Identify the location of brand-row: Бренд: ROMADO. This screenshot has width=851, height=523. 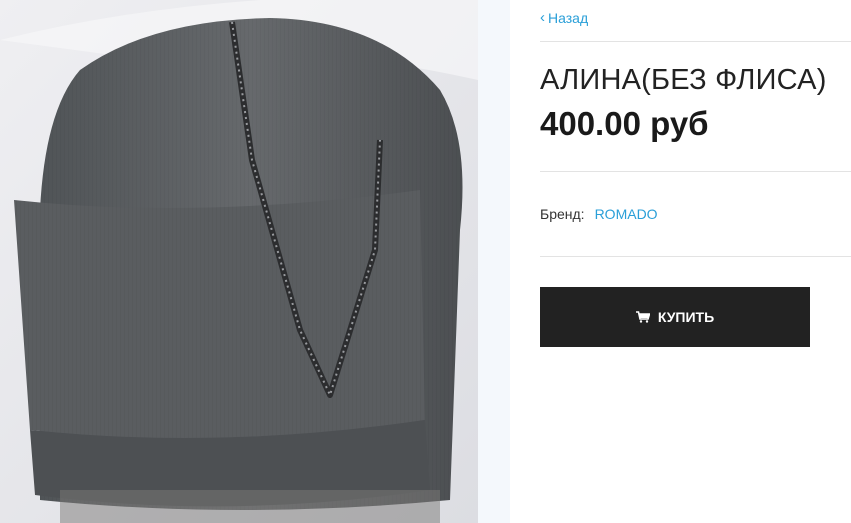
(599, 214).